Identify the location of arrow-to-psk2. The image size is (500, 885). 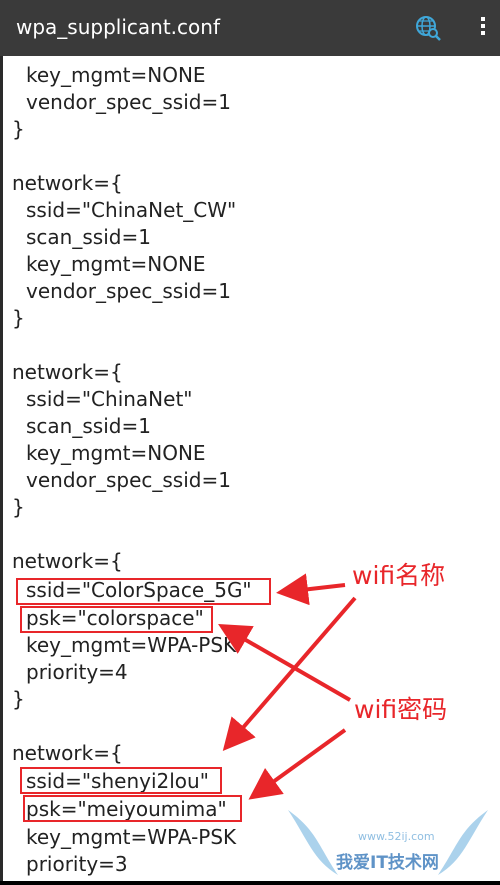
(297, 764).